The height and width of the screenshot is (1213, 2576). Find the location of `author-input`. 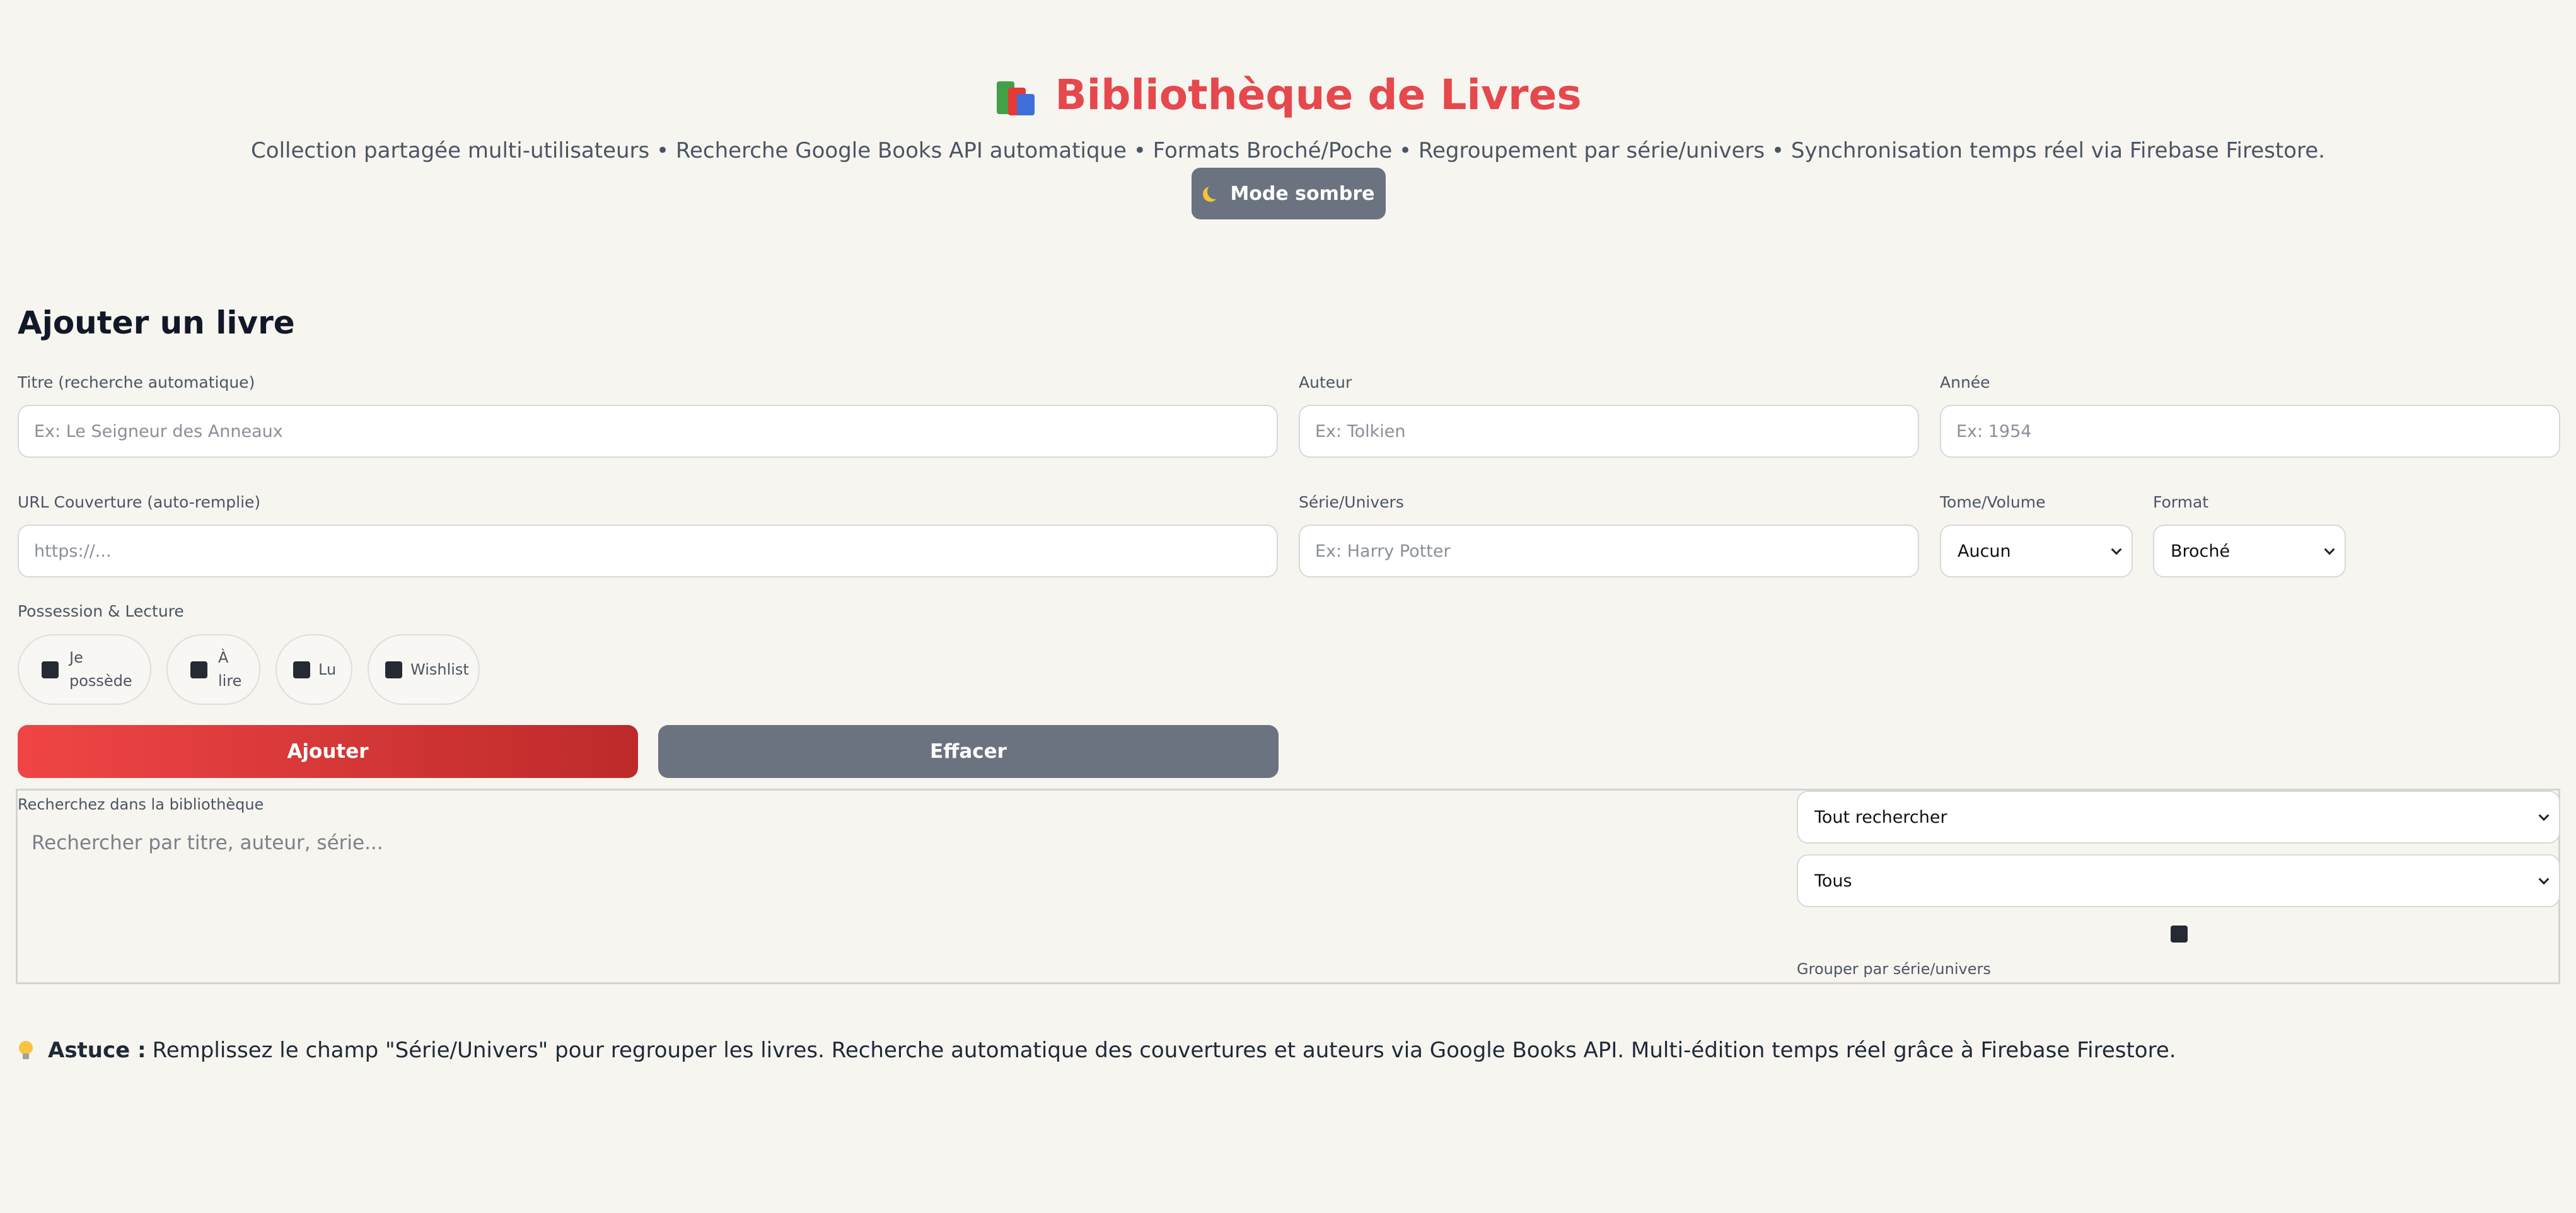

author-input is located at coordinates (1609, 431).